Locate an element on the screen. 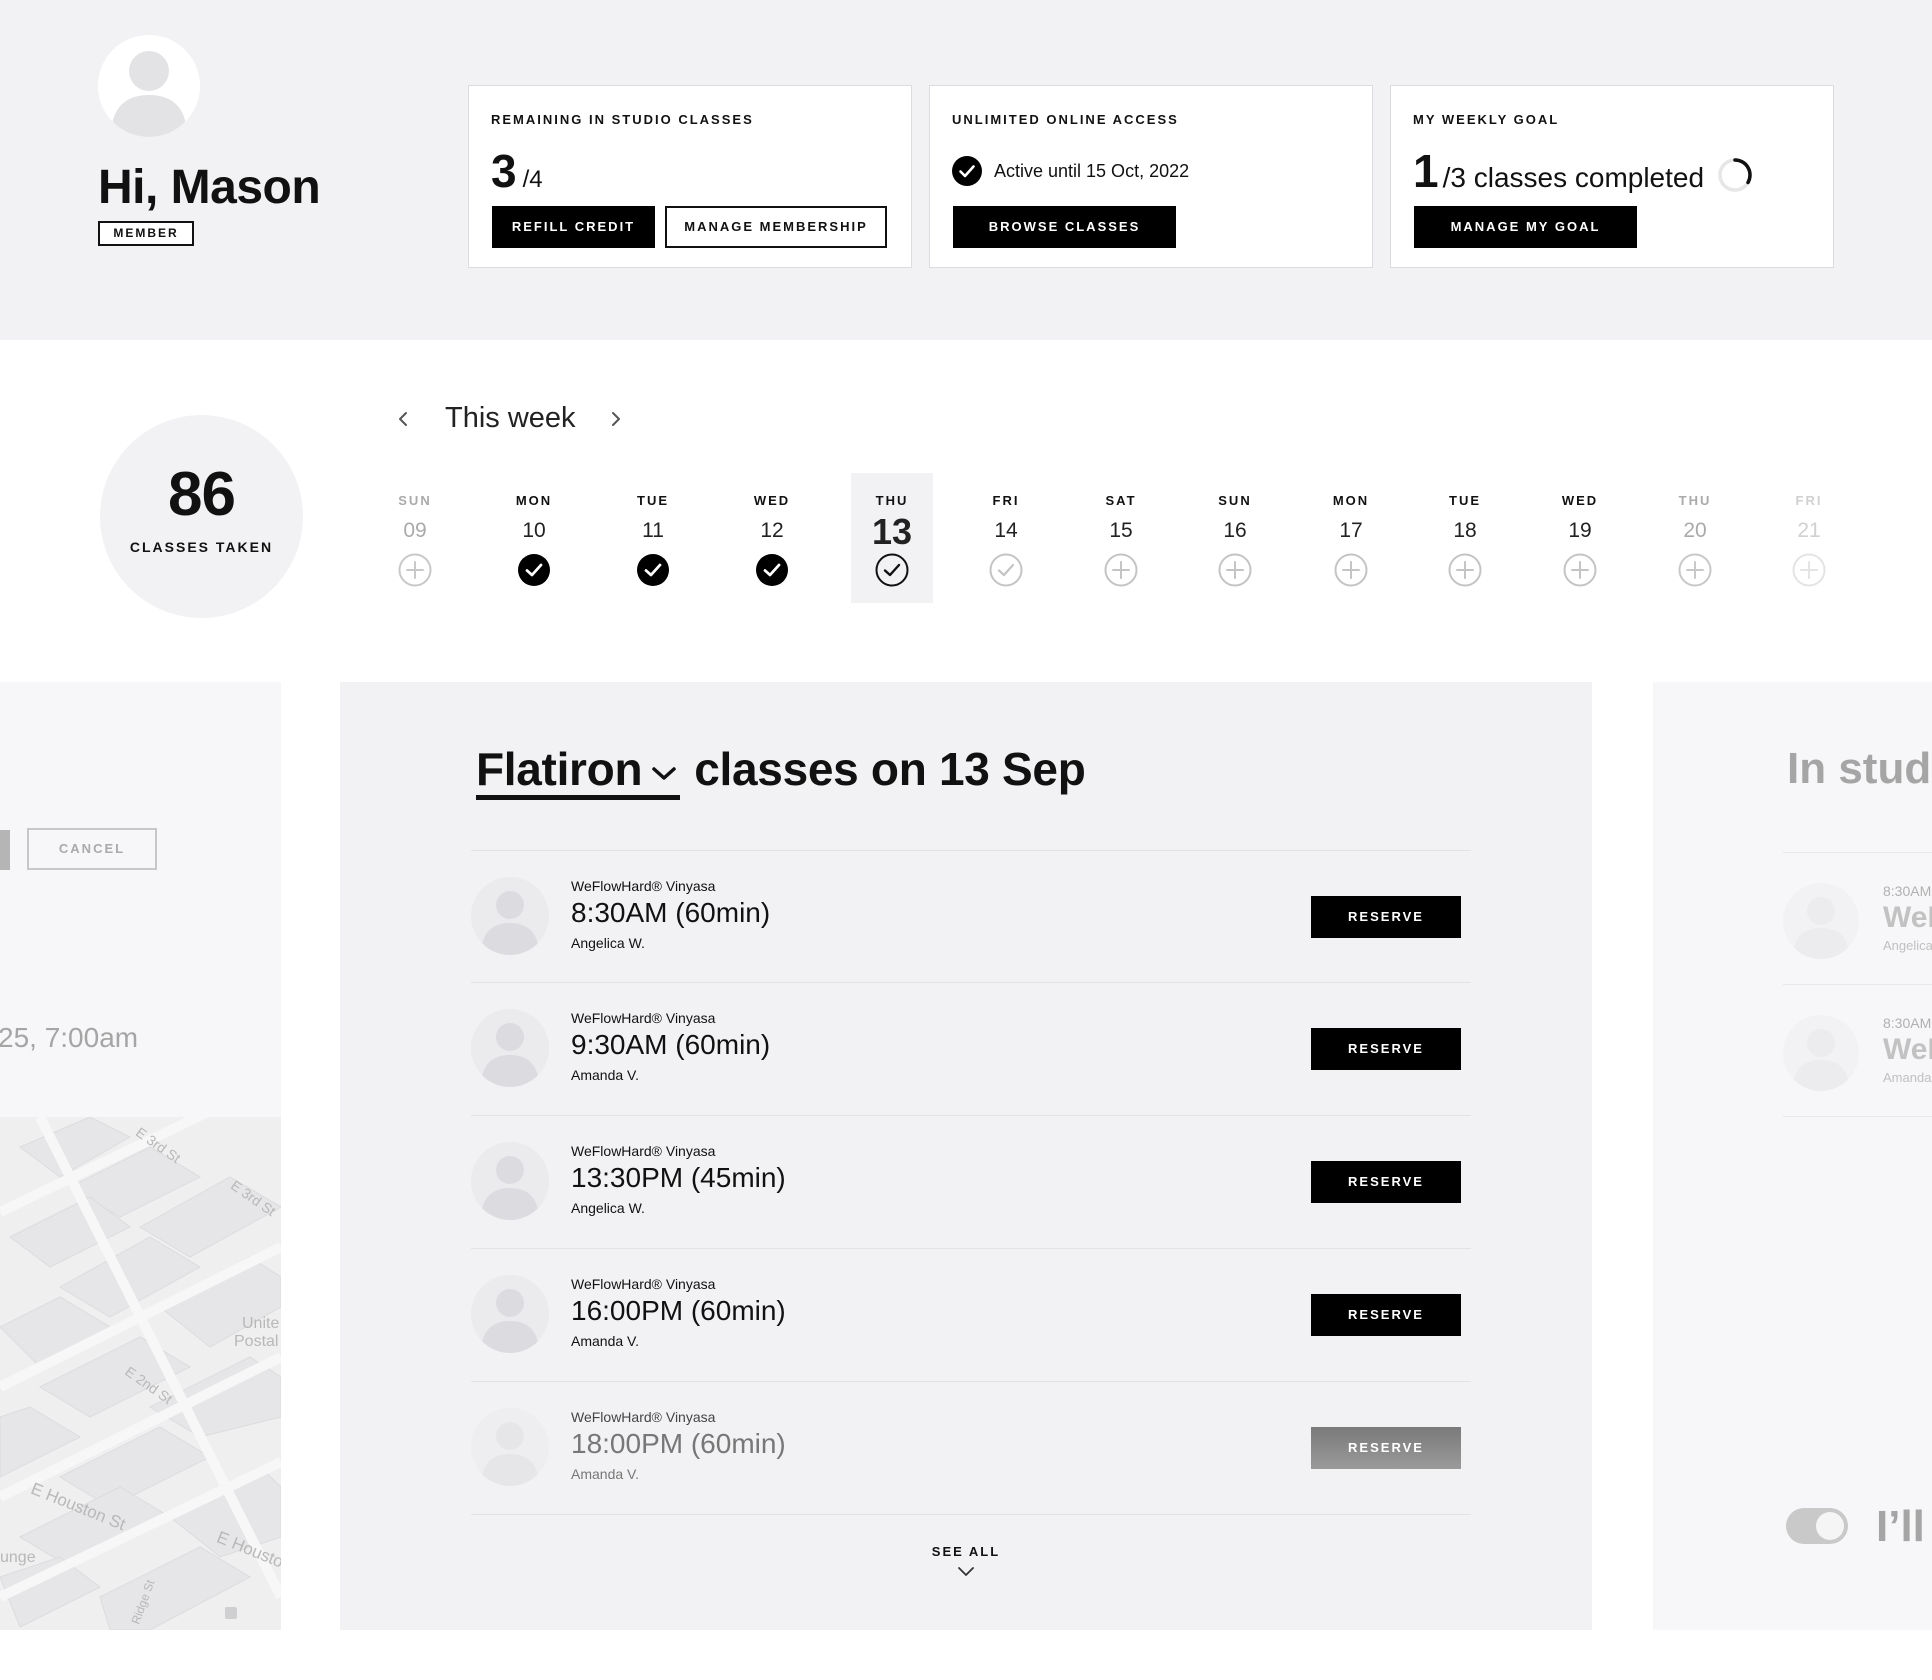  online-access-status: Active until 15 Oct, 2022 is located at coordinates (1092, 171).